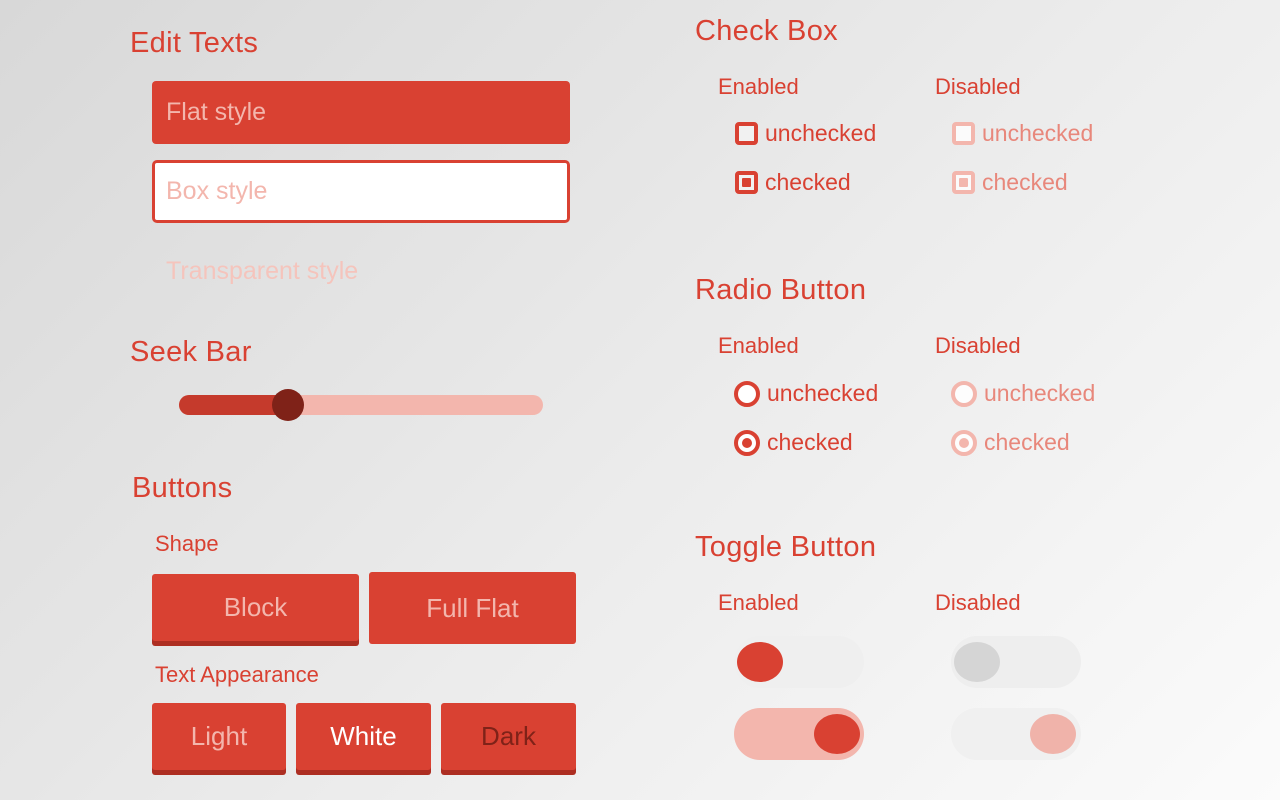  What do you see at coordinates (361, 191) in the screenshot?
I see `box-style-input` at bounding box center [361, 191].